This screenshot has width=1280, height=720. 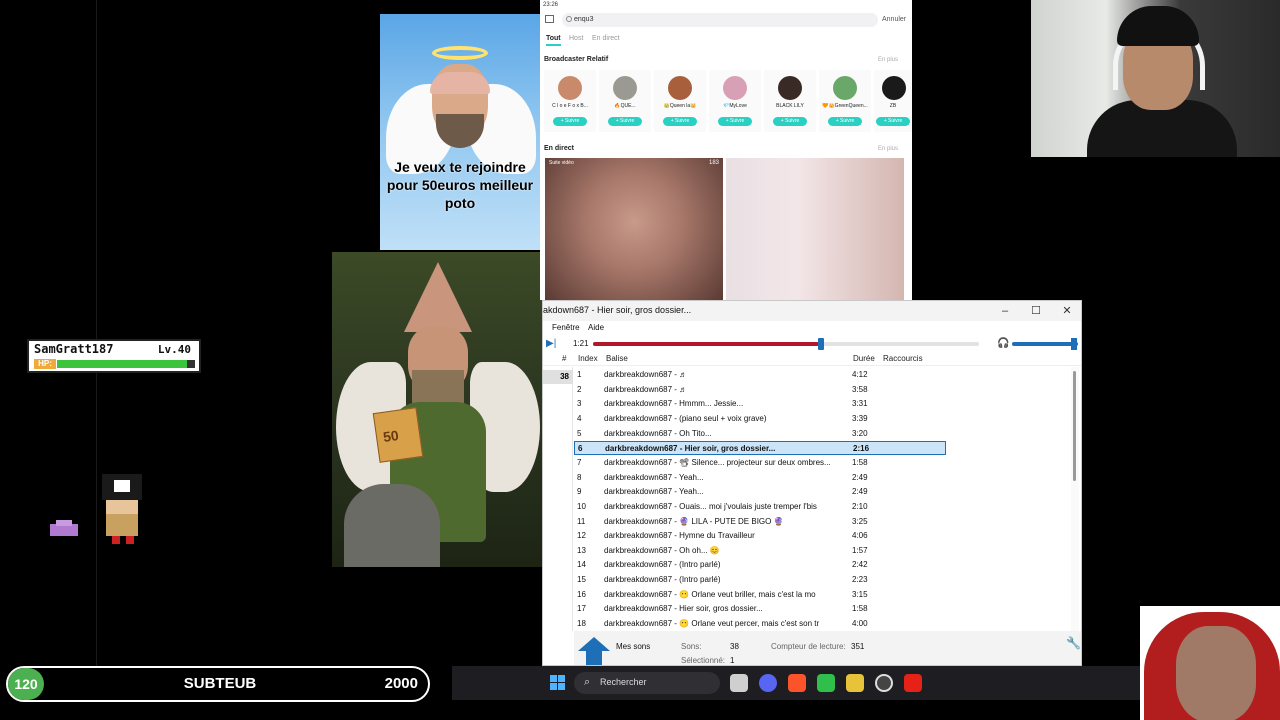 I want to click on tab-all: Tout, so click(x=553, y=40).